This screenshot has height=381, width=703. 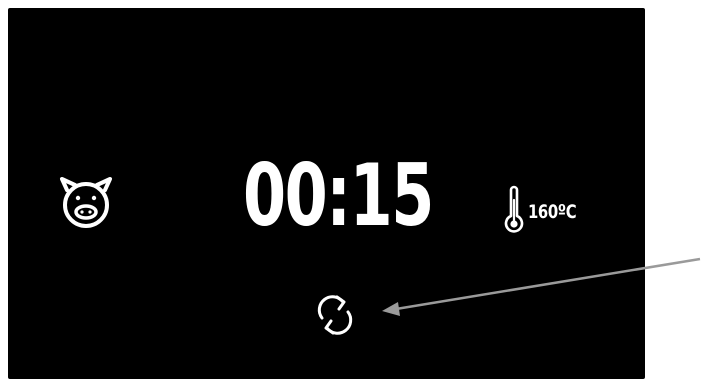 I want to click on timer-display: 00:15, so click(x=338, y=196).